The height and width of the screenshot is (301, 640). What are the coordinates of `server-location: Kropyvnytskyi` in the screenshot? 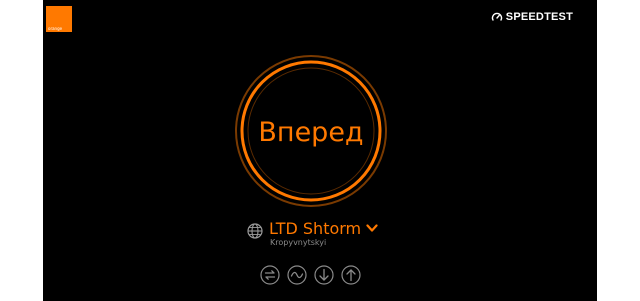 It's located at (298, 242).